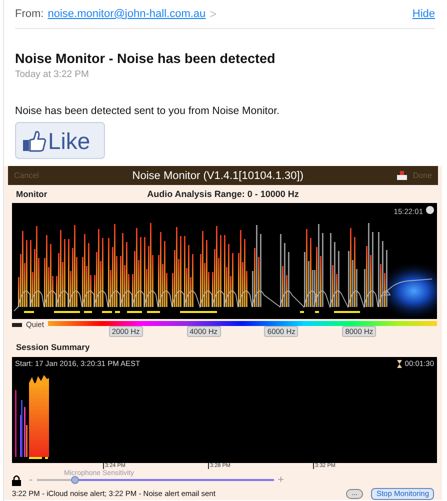 This screenshot has width=447, height=501. I want to click on clock-icon, so click(430, 210).